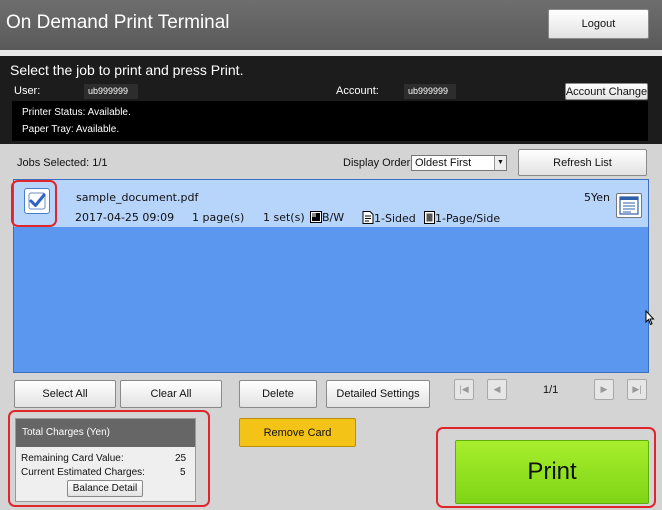  Describe the element at coordinates (598, 24) in the screenshot. I see `logout-button: Logout` at that location.